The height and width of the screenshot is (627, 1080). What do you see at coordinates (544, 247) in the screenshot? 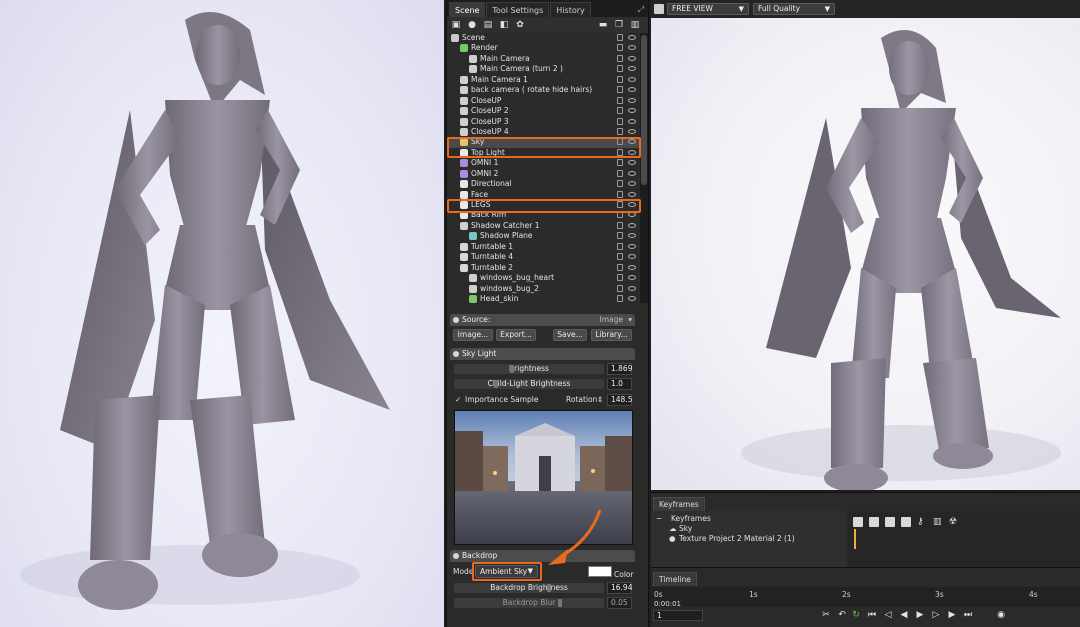
I see `tree-item: Turntable 1` at bounding box center [544, 247].